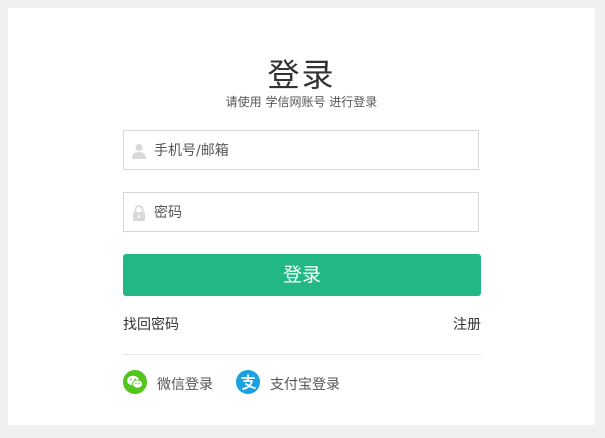 This screenshot has width=605, height=438. Describe the element at coordinates (151, 324) in the screenshot. I see `forgot-password-link: 找回密码` at that location.